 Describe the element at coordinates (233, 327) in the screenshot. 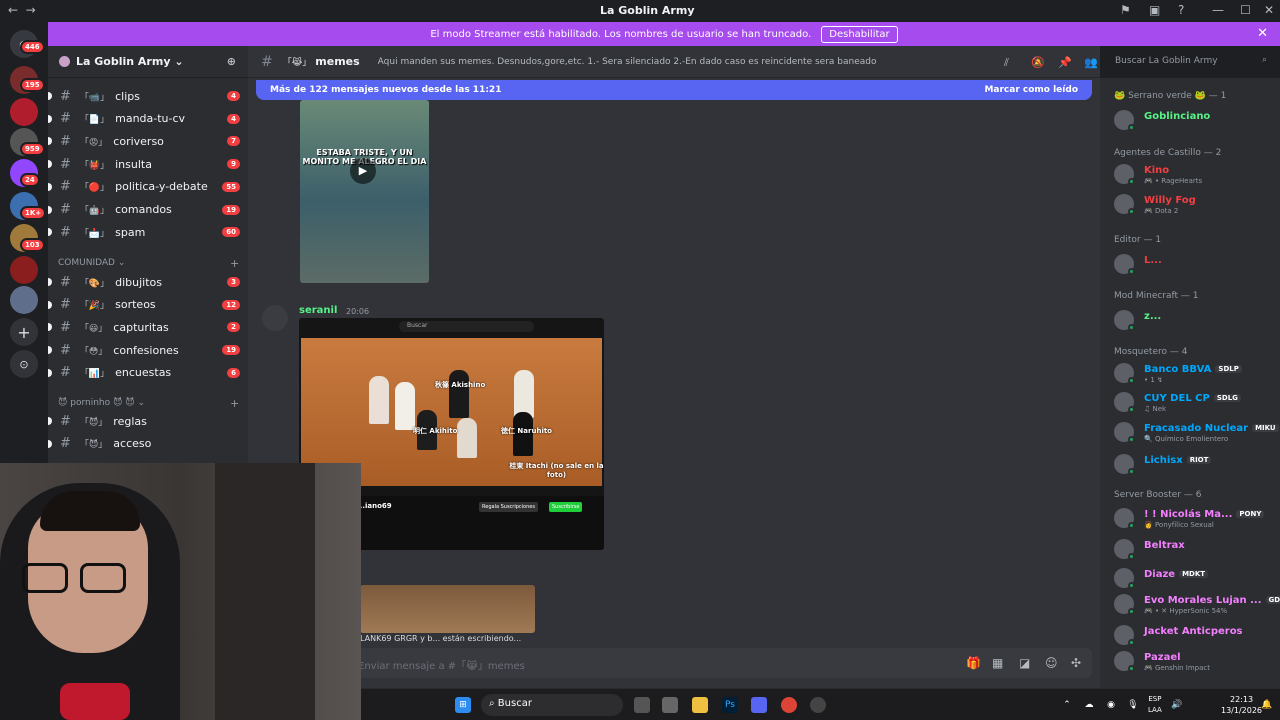

I see `mention-badge: 2` at that location.